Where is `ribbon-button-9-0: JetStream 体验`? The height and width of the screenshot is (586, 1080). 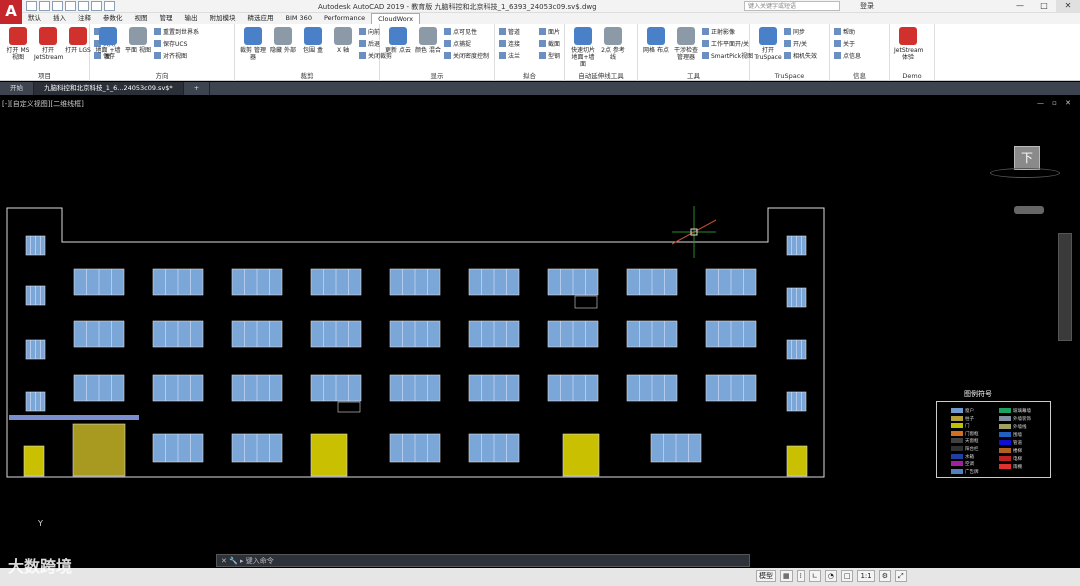
ribbon-button-9-0: JetStream 体验 is located at coordinates (909, 44).